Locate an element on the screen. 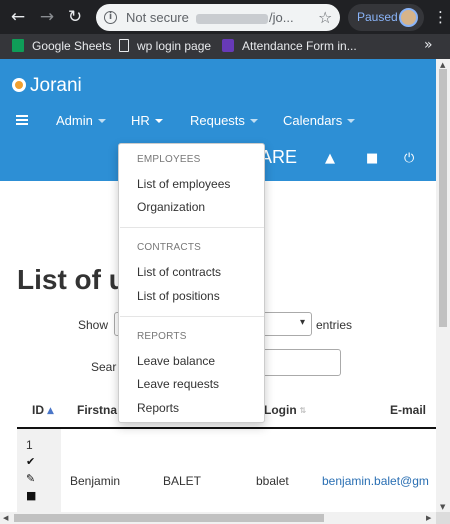 Image resolution: width=450 pixels, height=524 pixels. security-status: Not secure is located at coordinates (157, 17).